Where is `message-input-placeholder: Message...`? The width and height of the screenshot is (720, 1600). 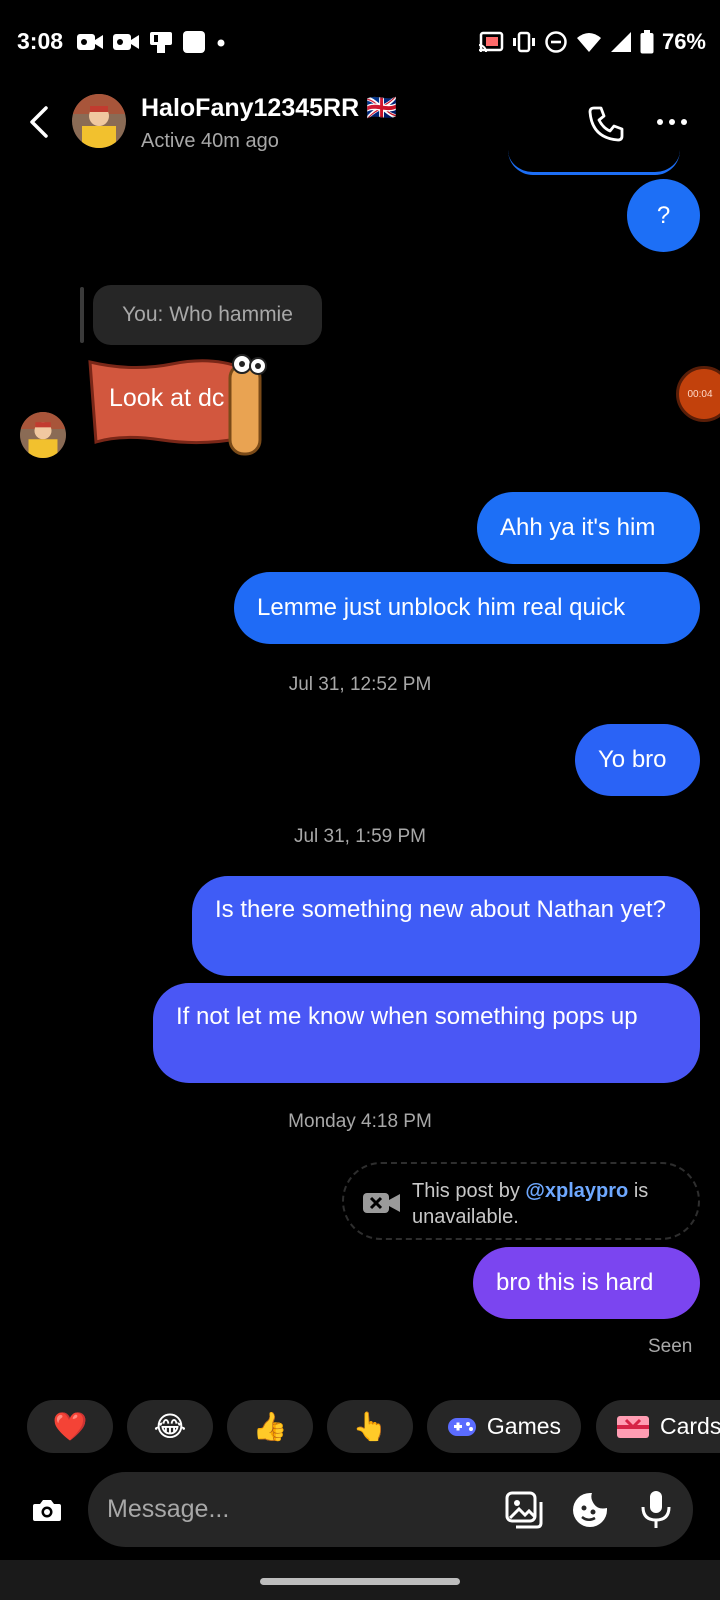
message-input-placeholder: Message... is located at coordinates (168, 1509).